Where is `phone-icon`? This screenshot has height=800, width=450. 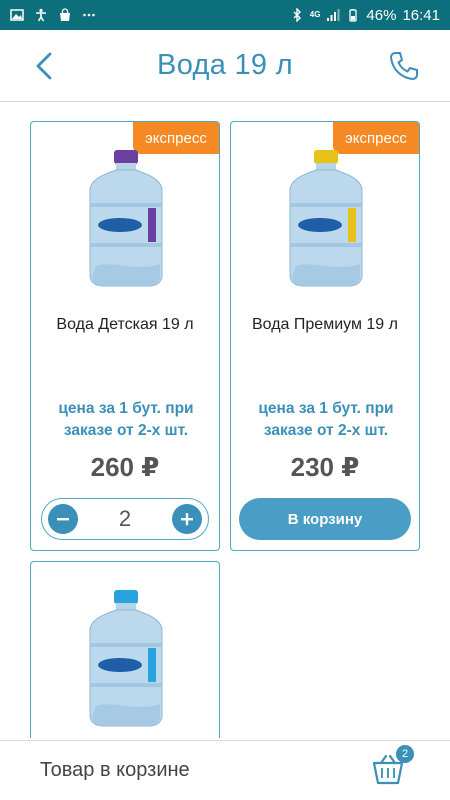 phone-icon is located at coordinates (404, 66).